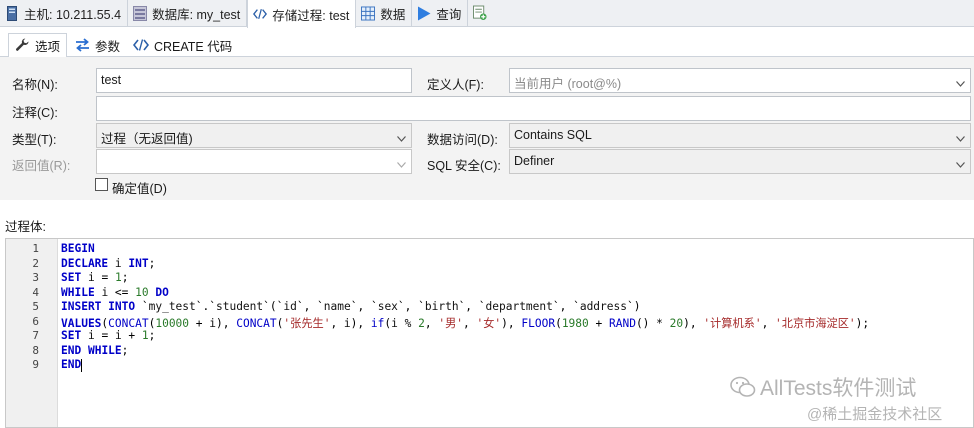 The height and width of the screenshot is (428, 974). What do you see at coordinates (115, 292) in the screenshot?
I see `code-line: WHILE i <= 10 DO` at bounding box center [115, 292].